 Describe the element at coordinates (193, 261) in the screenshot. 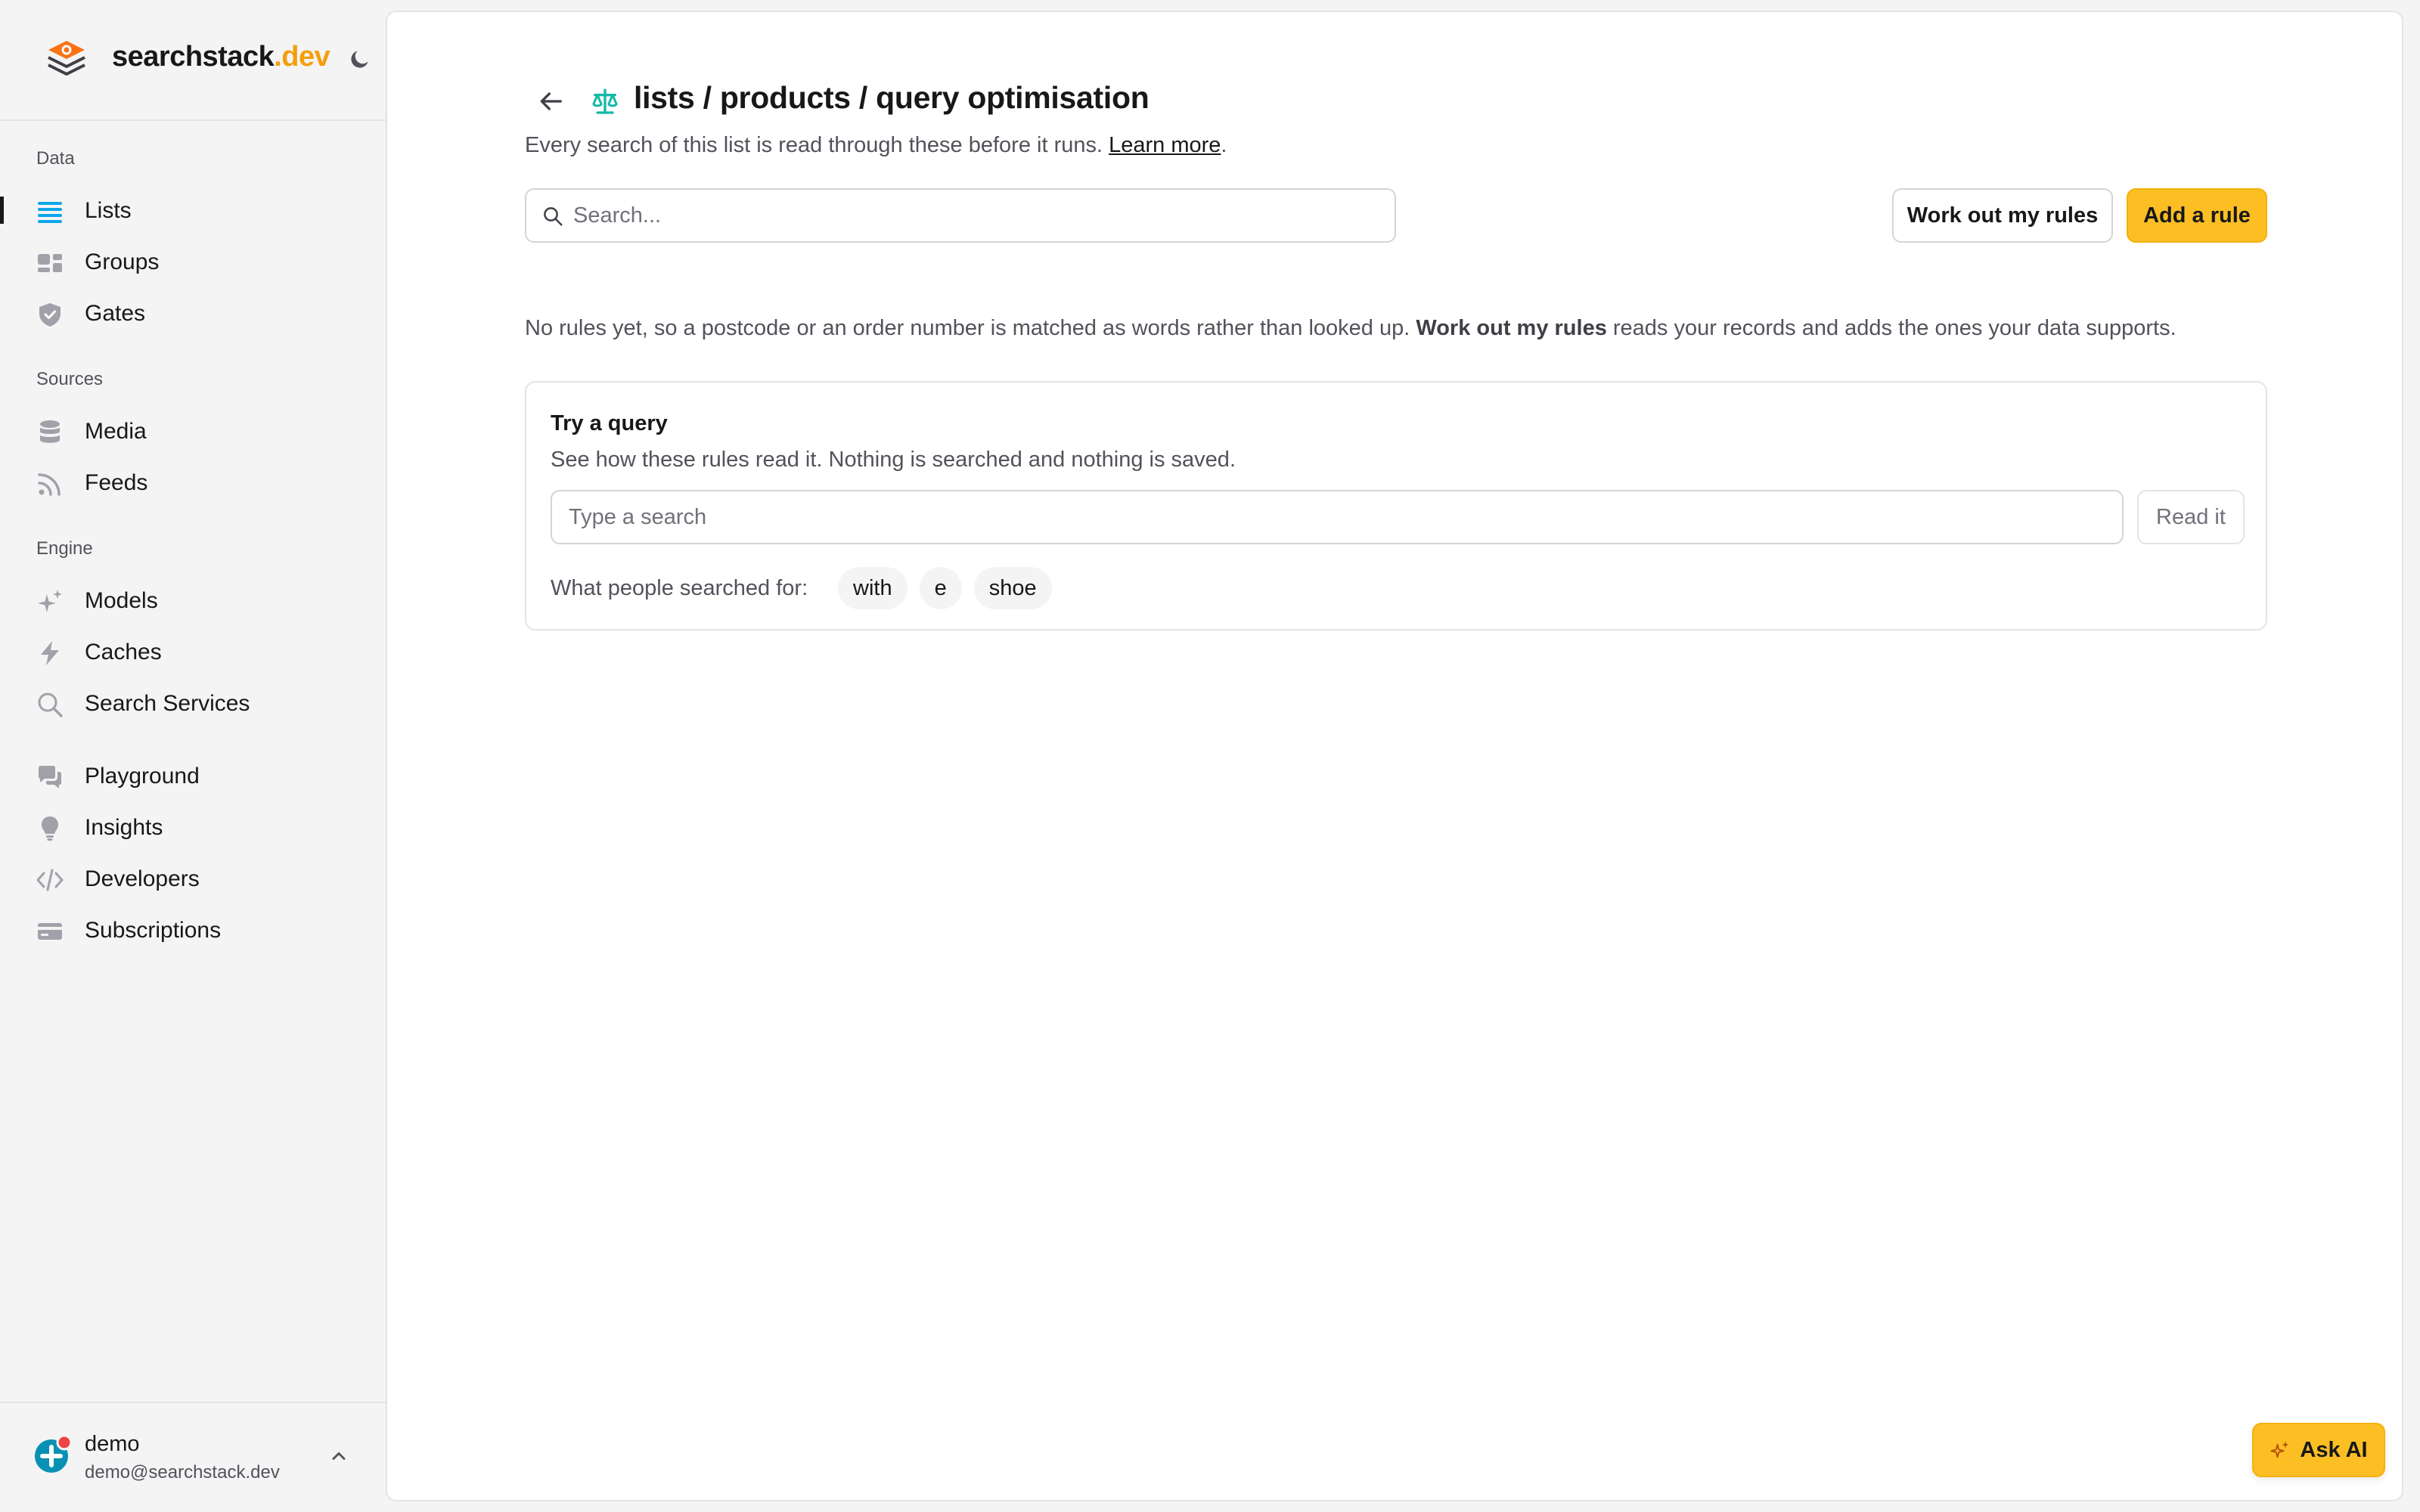

I see `sidebar-item-groups: Groups` at that location.